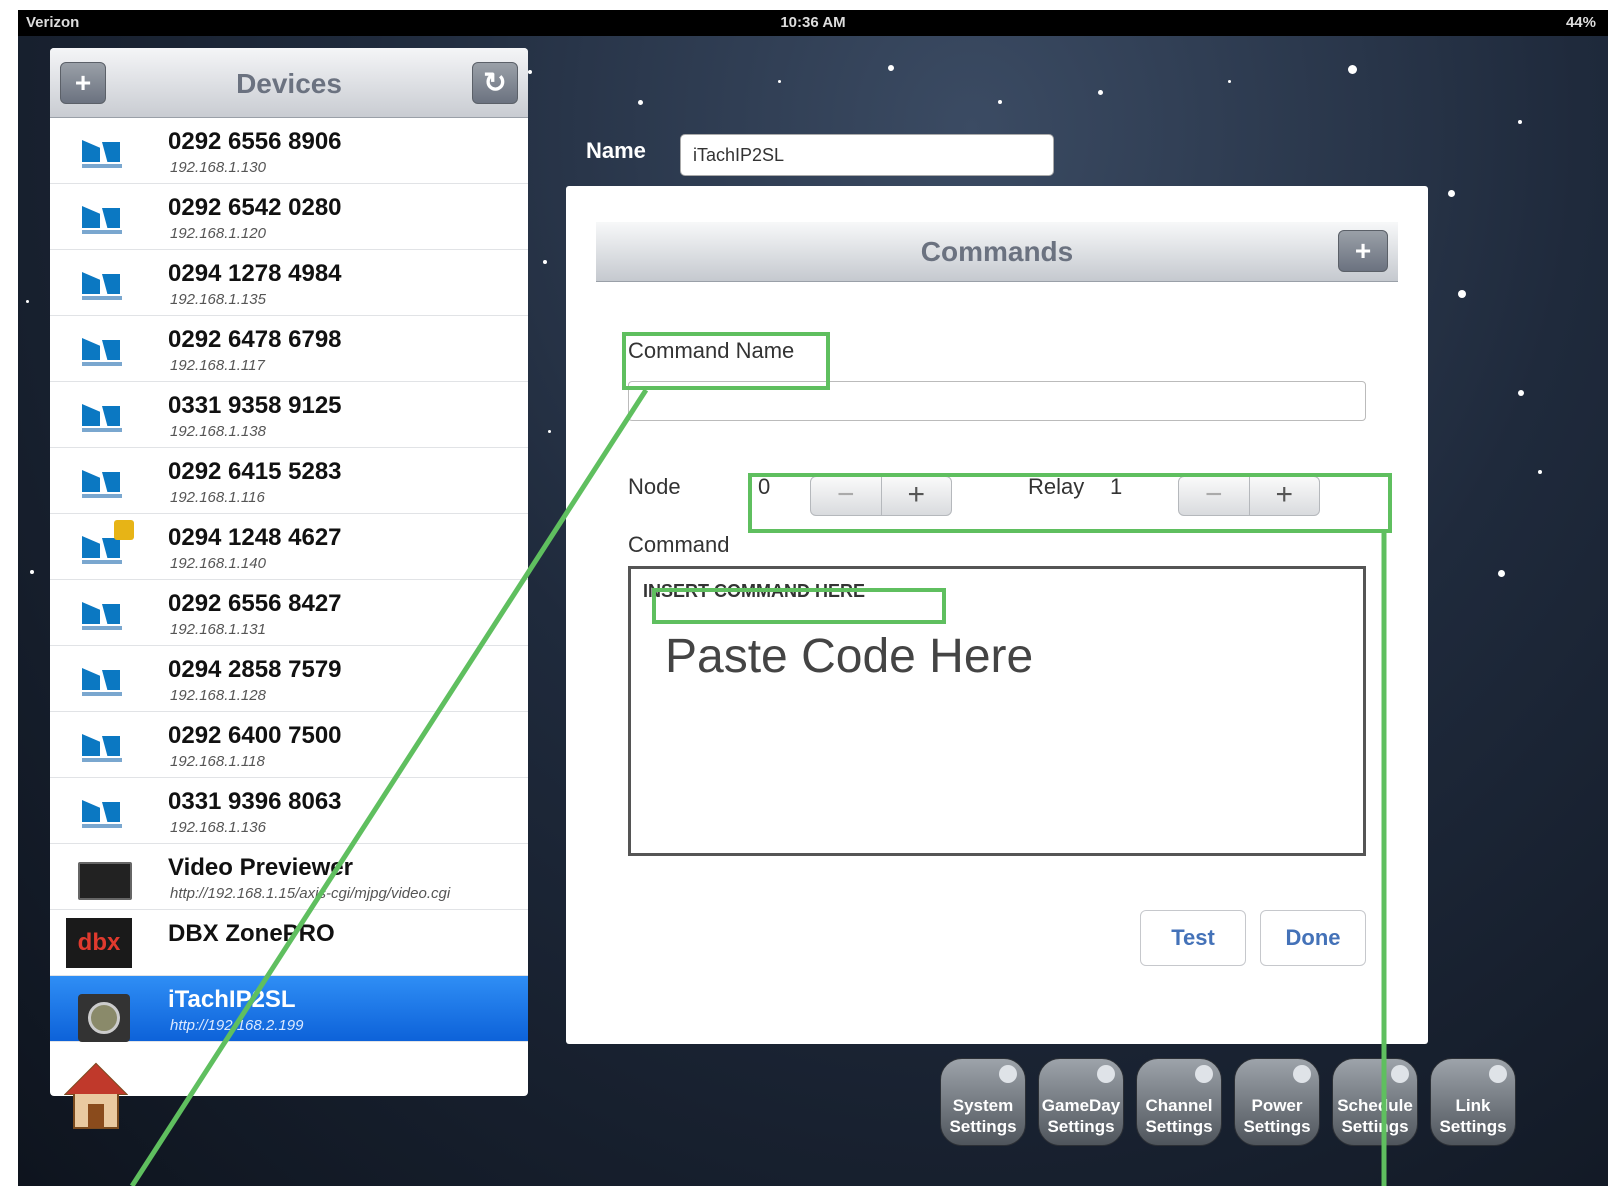  I want to click on dock-label-line1: System, so click(983, 1105).